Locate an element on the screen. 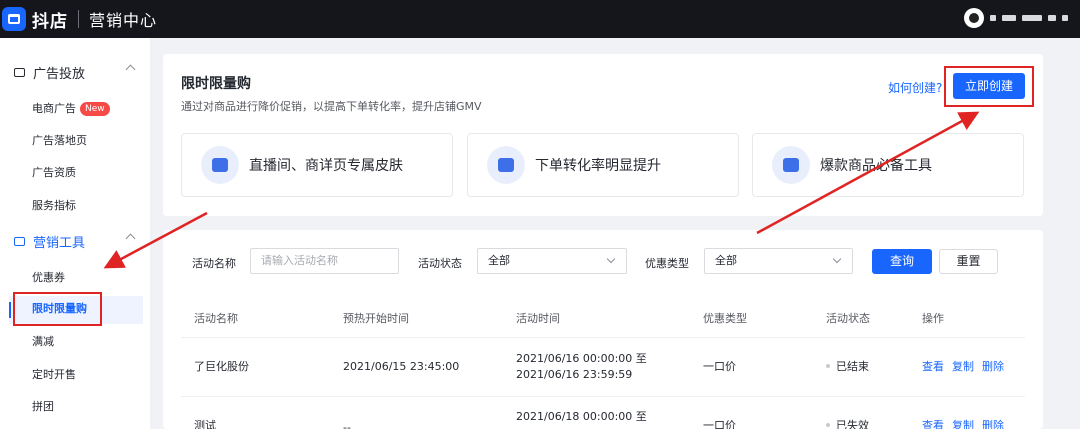  cell-activity-time-start: 2021/06/18 00:00:00 至 is located at coordinates (581, 416).